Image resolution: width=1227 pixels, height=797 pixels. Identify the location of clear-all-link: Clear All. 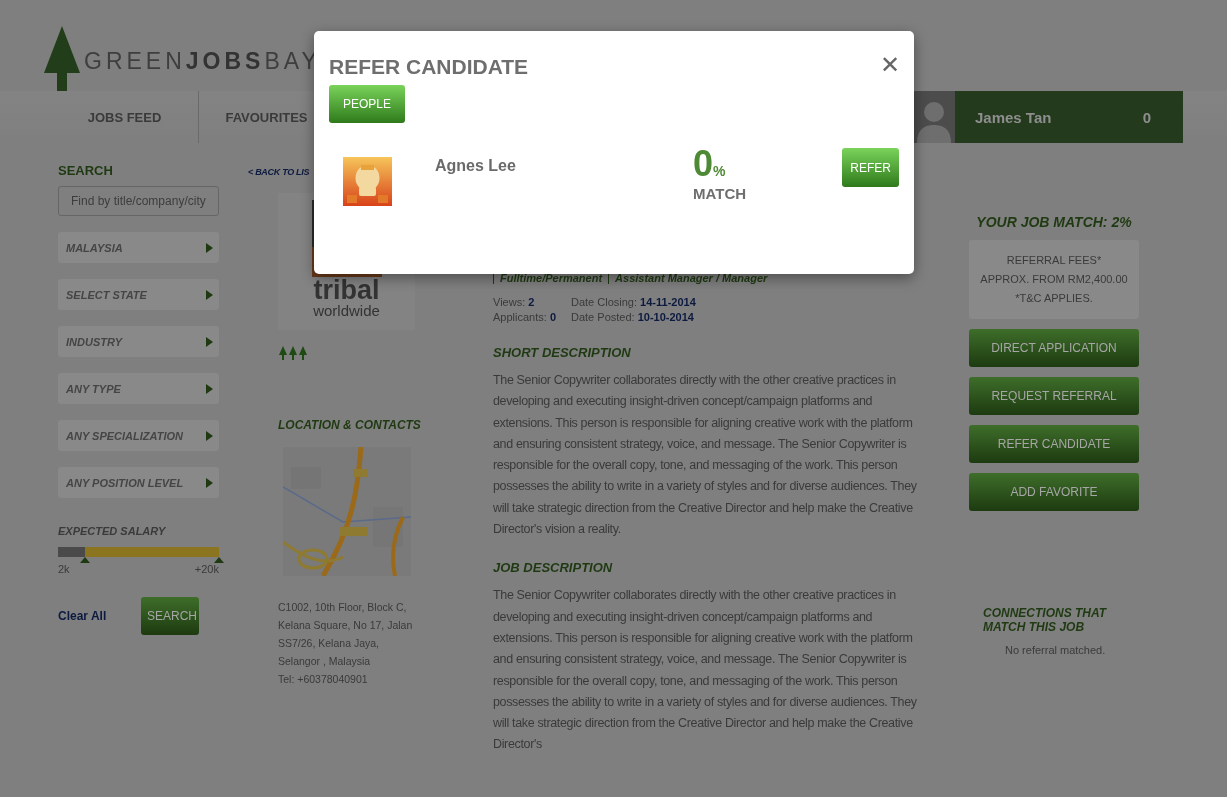
(82, 616).